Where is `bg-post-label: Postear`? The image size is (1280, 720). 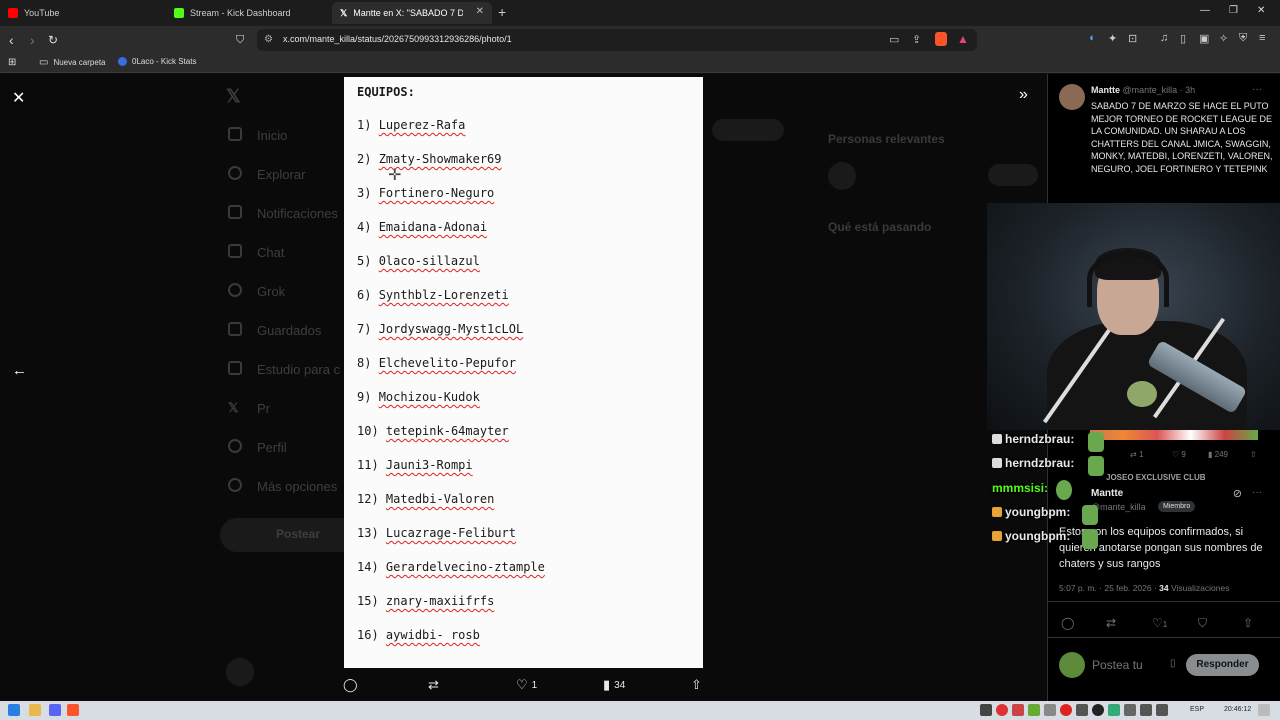
bg-post-label: Postear is located at coordinates (298, 534).